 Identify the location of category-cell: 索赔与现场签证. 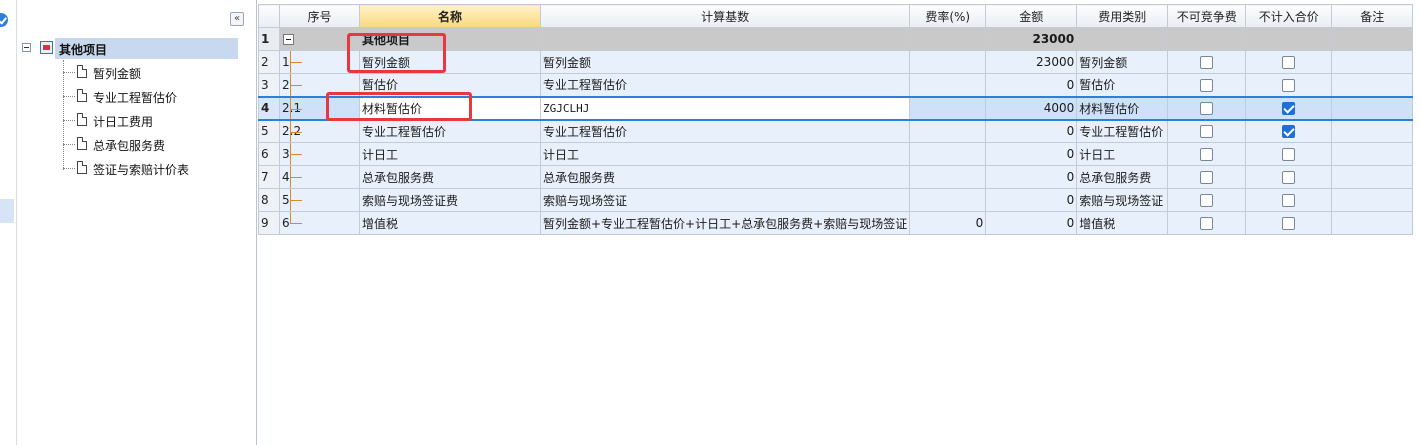
(1122, 200).